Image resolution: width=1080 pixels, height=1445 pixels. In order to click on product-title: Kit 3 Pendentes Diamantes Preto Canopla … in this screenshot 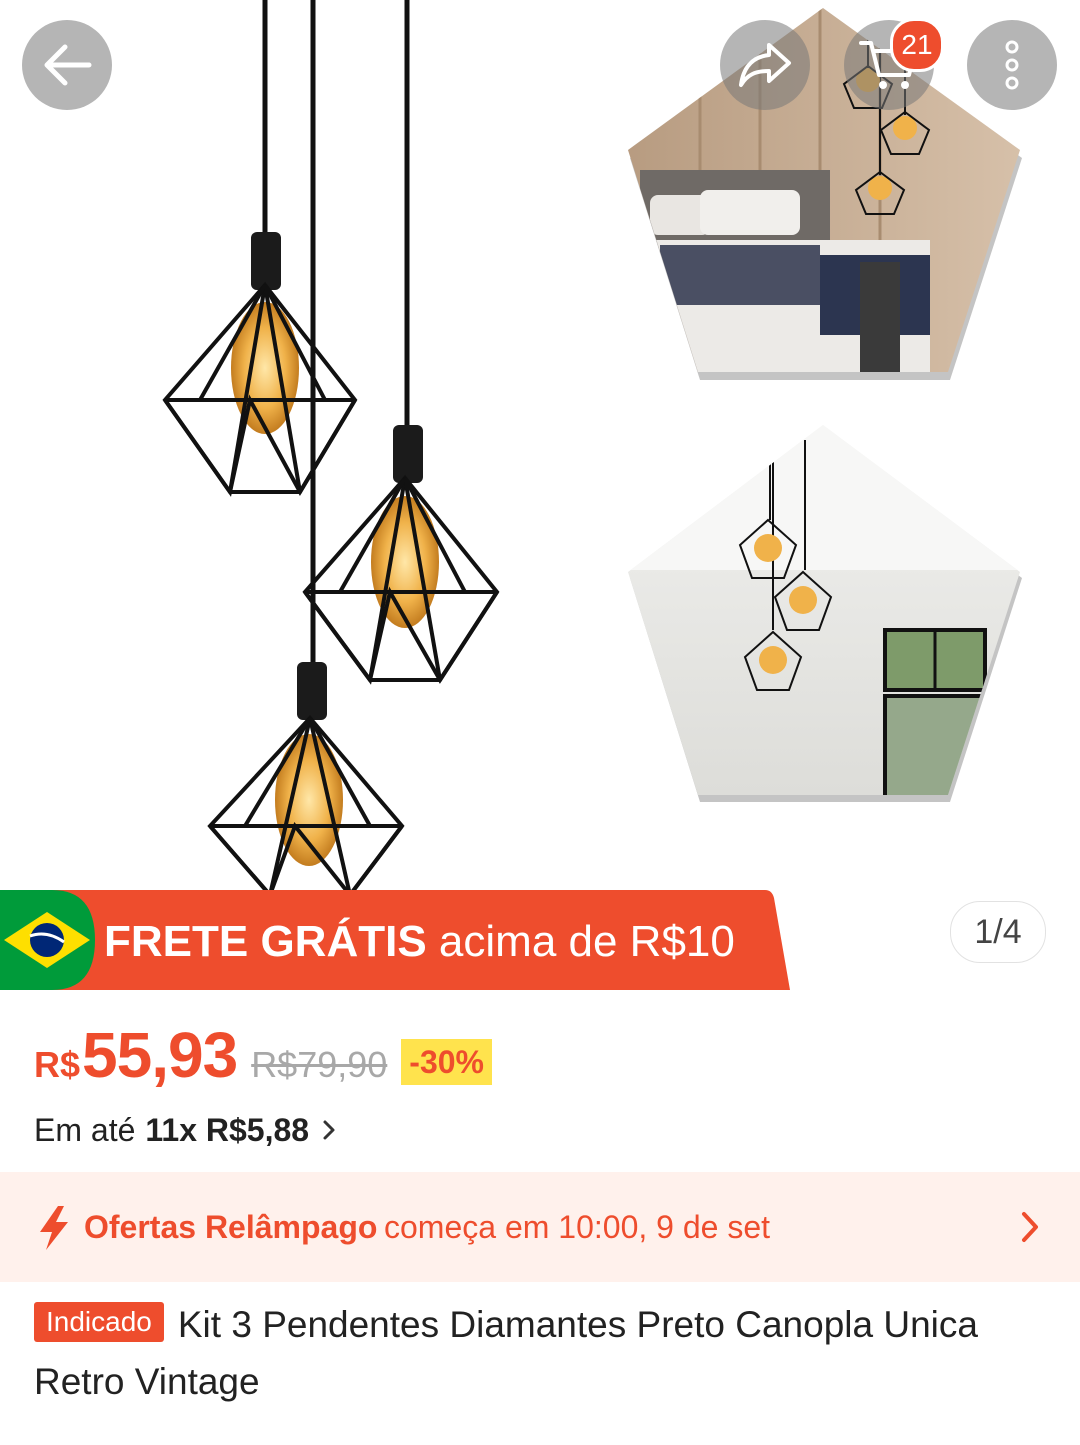, I will do `click(506, 1353)`.